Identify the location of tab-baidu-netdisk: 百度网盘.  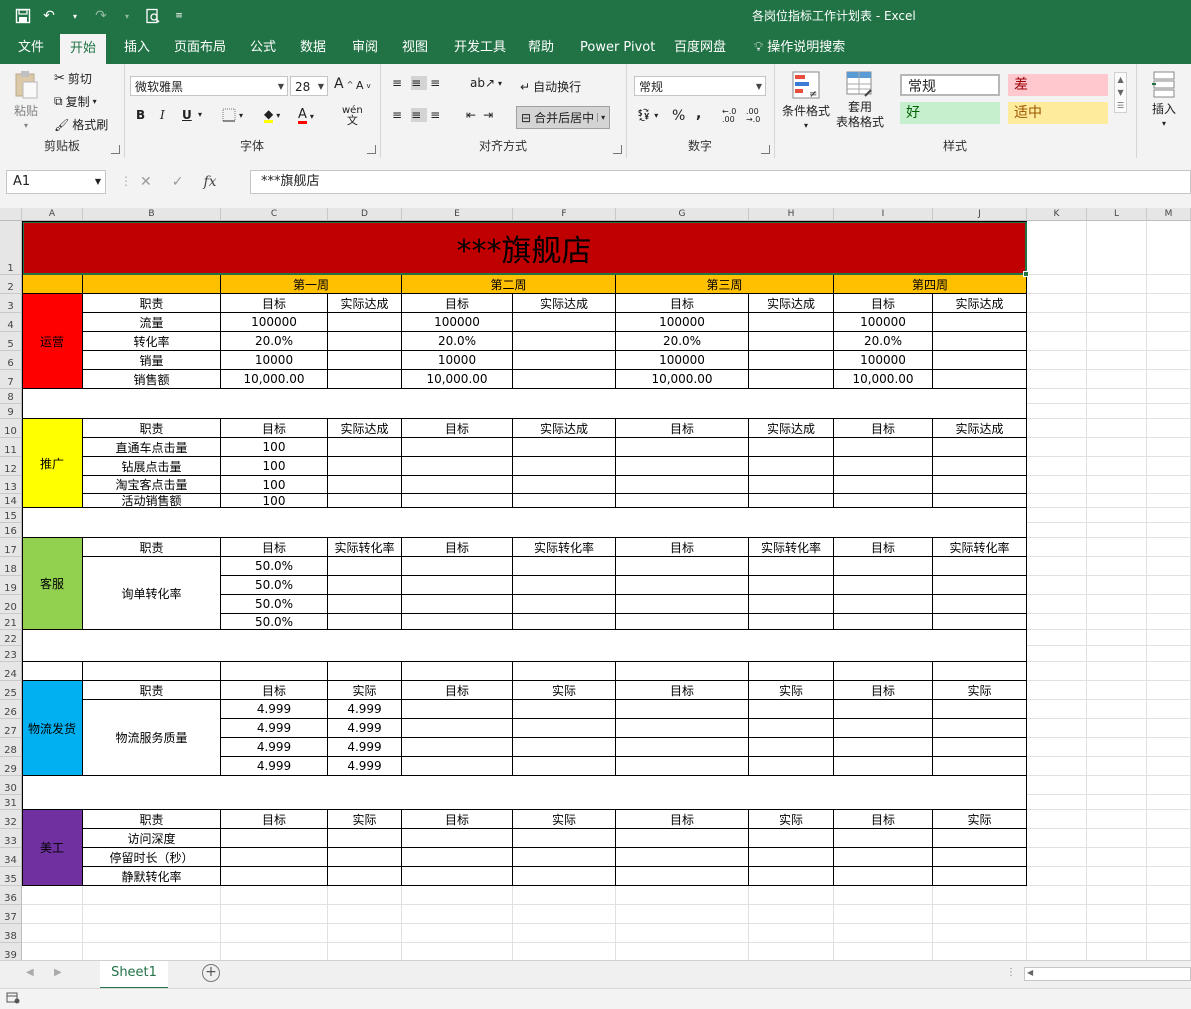
(700, 48).